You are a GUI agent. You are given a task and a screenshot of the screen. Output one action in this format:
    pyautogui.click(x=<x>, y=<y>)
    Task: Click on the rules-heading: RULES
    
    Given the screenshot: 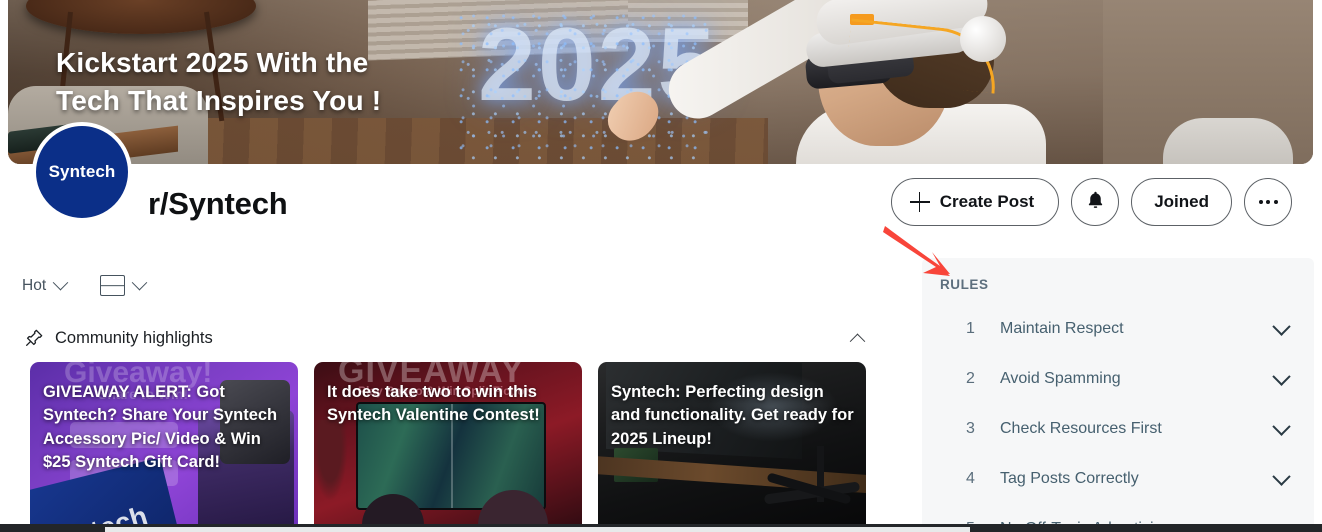 What is the action you would take?
    pyautogui.click(x=964, y=284)
    